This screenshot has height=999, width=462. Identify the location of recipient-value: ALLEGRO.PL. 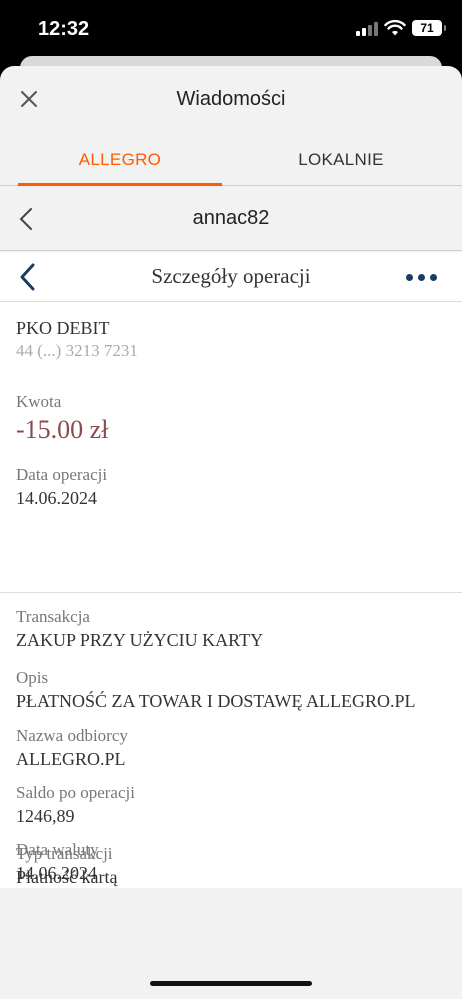
(71, 759).